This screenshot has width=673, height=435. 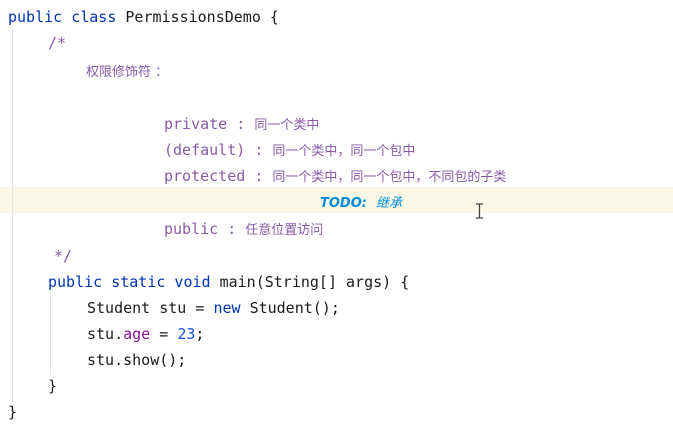 I want to click on code-line-todo: TODO: 继承, so click(x=361, y=202).